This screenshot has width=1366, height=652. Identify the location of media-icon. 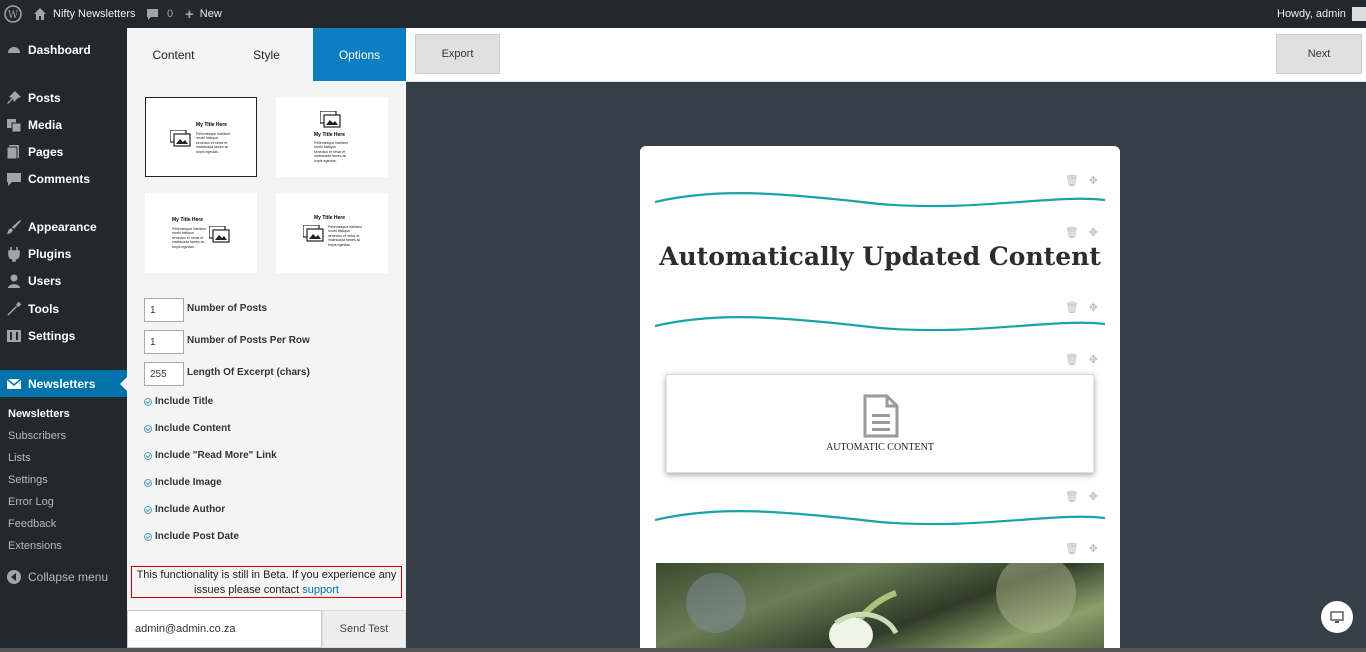
(14, 126).